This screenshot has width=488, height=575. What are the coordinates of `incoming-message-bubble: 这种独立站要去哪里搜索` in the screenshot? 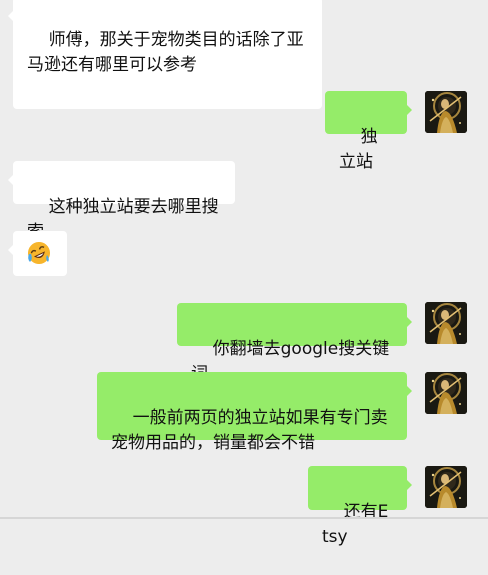 It's located at (121, 201).